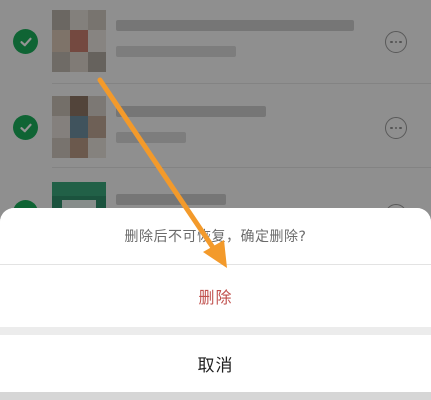 This screenshot has height=400, width=431. Describe the element at coordinates (215, 236) in the screenshot. I see `confirm-message: 删除后不可恢复，确定删除?` at that location.